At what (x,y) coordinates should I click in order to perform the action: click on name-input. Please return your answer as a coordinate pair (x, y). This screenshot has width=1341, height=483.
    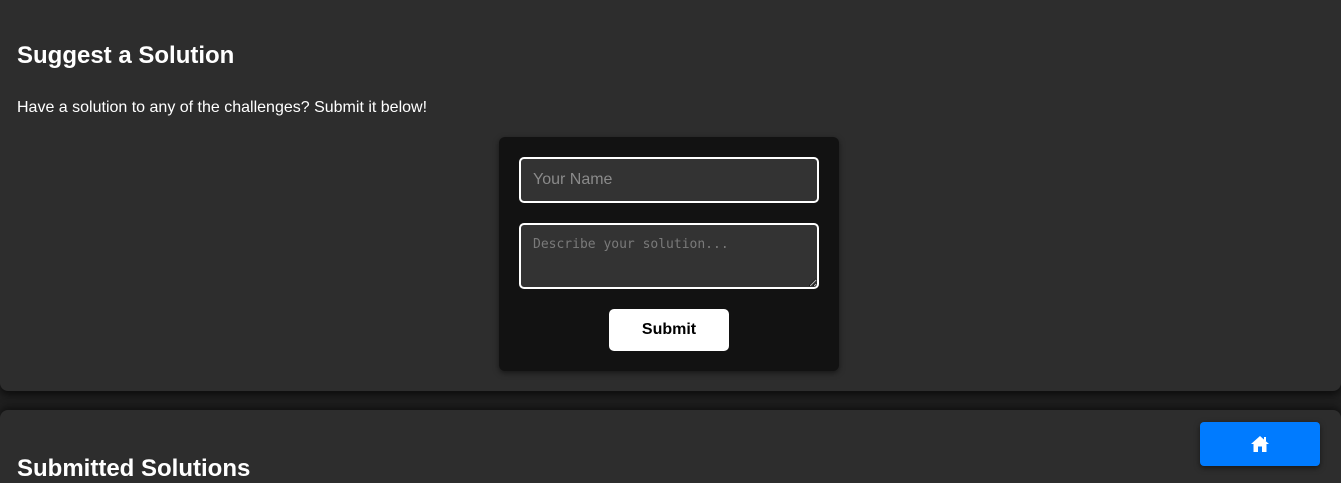
    Looking at the image, I should click on (669, 180).